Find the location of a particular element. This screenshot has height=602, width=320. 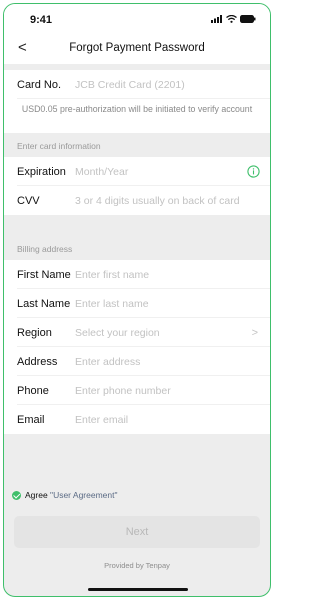

email-input: Enter email is located at coordinates (101, 420).